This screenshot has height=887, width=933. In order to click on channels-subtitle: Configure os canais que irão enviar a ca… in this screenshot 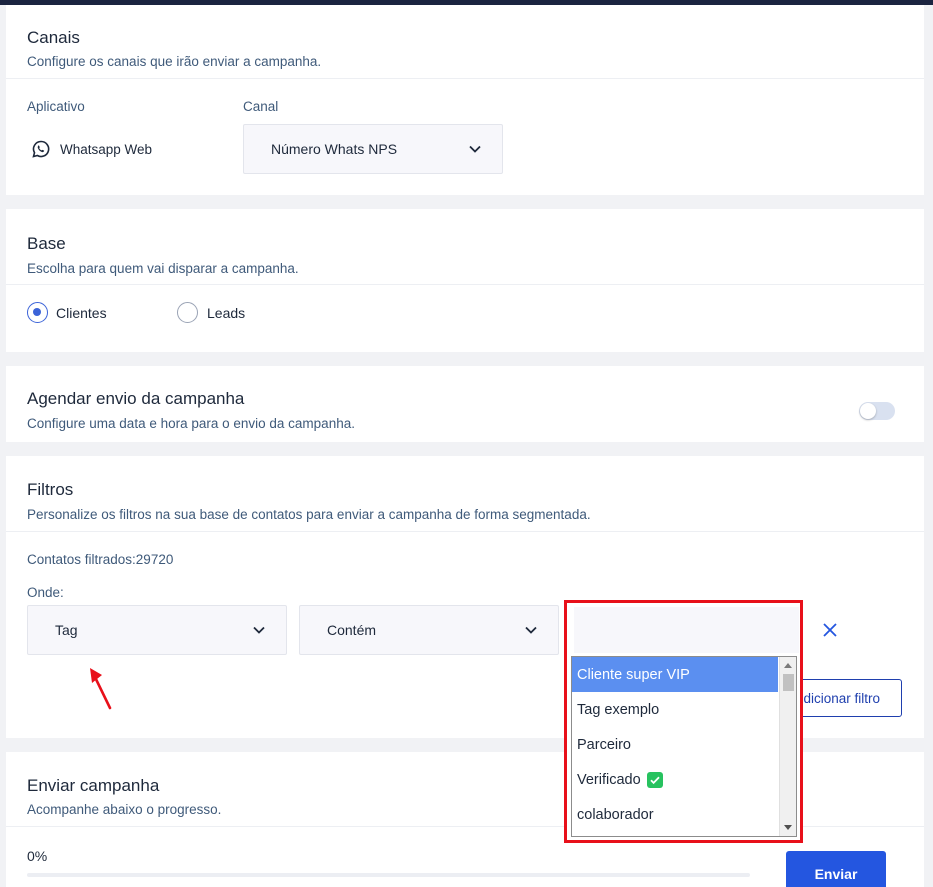, I will do `click(174, 61)`.